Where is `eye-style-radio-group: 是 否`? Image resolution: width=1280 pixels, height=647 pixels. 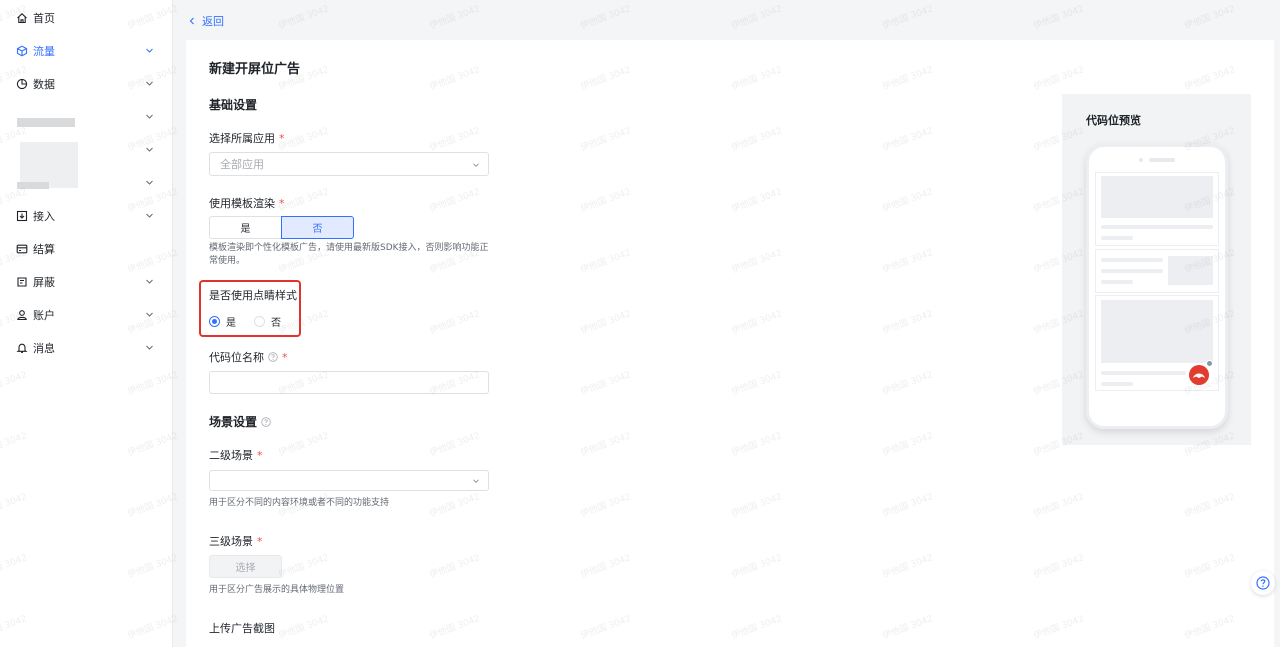
eye-style-radio-group: 是 否 is located at coordinates (254, 321).